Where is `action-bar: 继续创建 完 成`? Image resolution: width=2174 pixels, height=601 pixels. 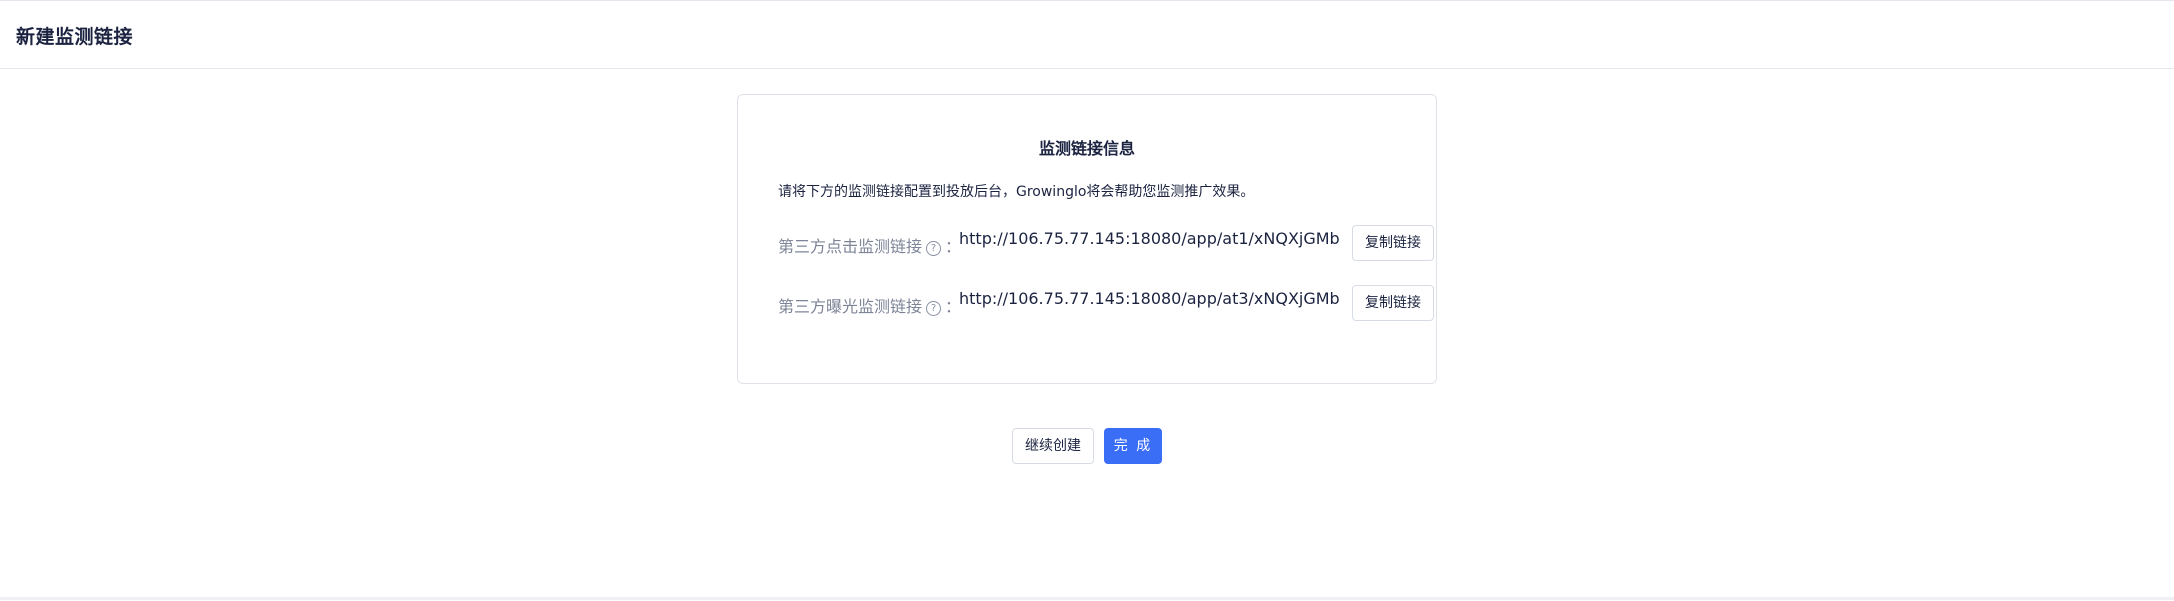 action-bar: 继续创建 完 成 is located at coordinates (1087, 447).